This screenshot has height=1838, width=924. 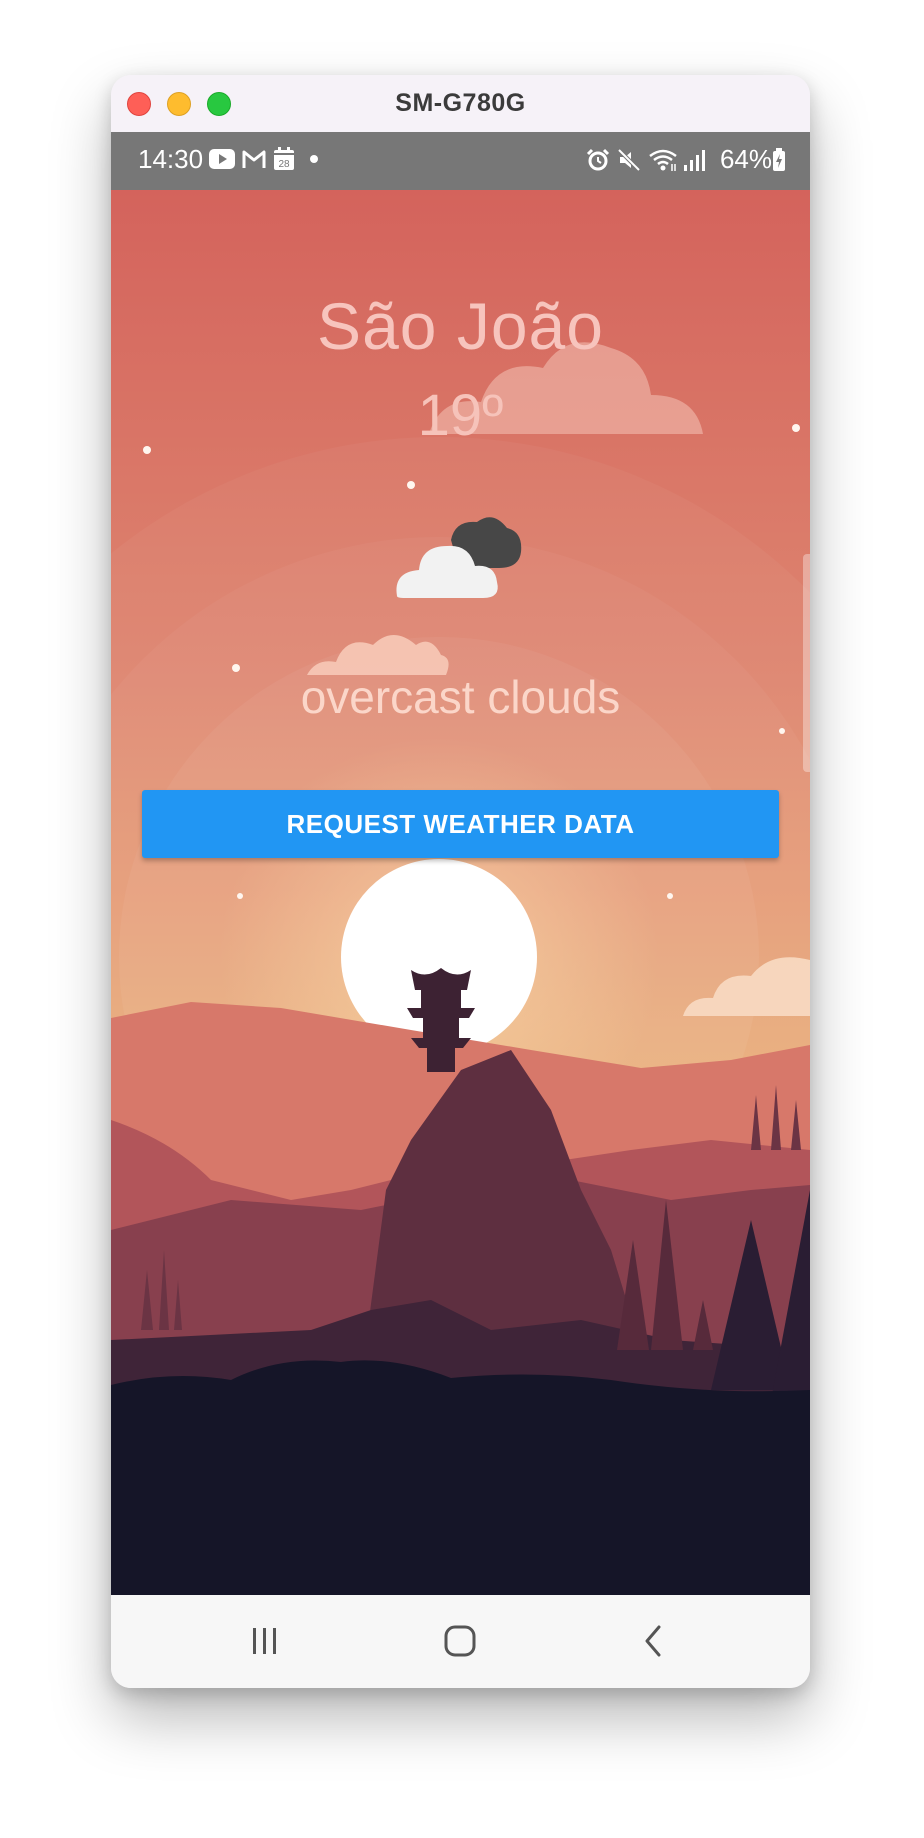 What do you see at coordinates (314, 159) in the screenshot?
I see `notification-dot-icon` at bounding box center [314, 159].